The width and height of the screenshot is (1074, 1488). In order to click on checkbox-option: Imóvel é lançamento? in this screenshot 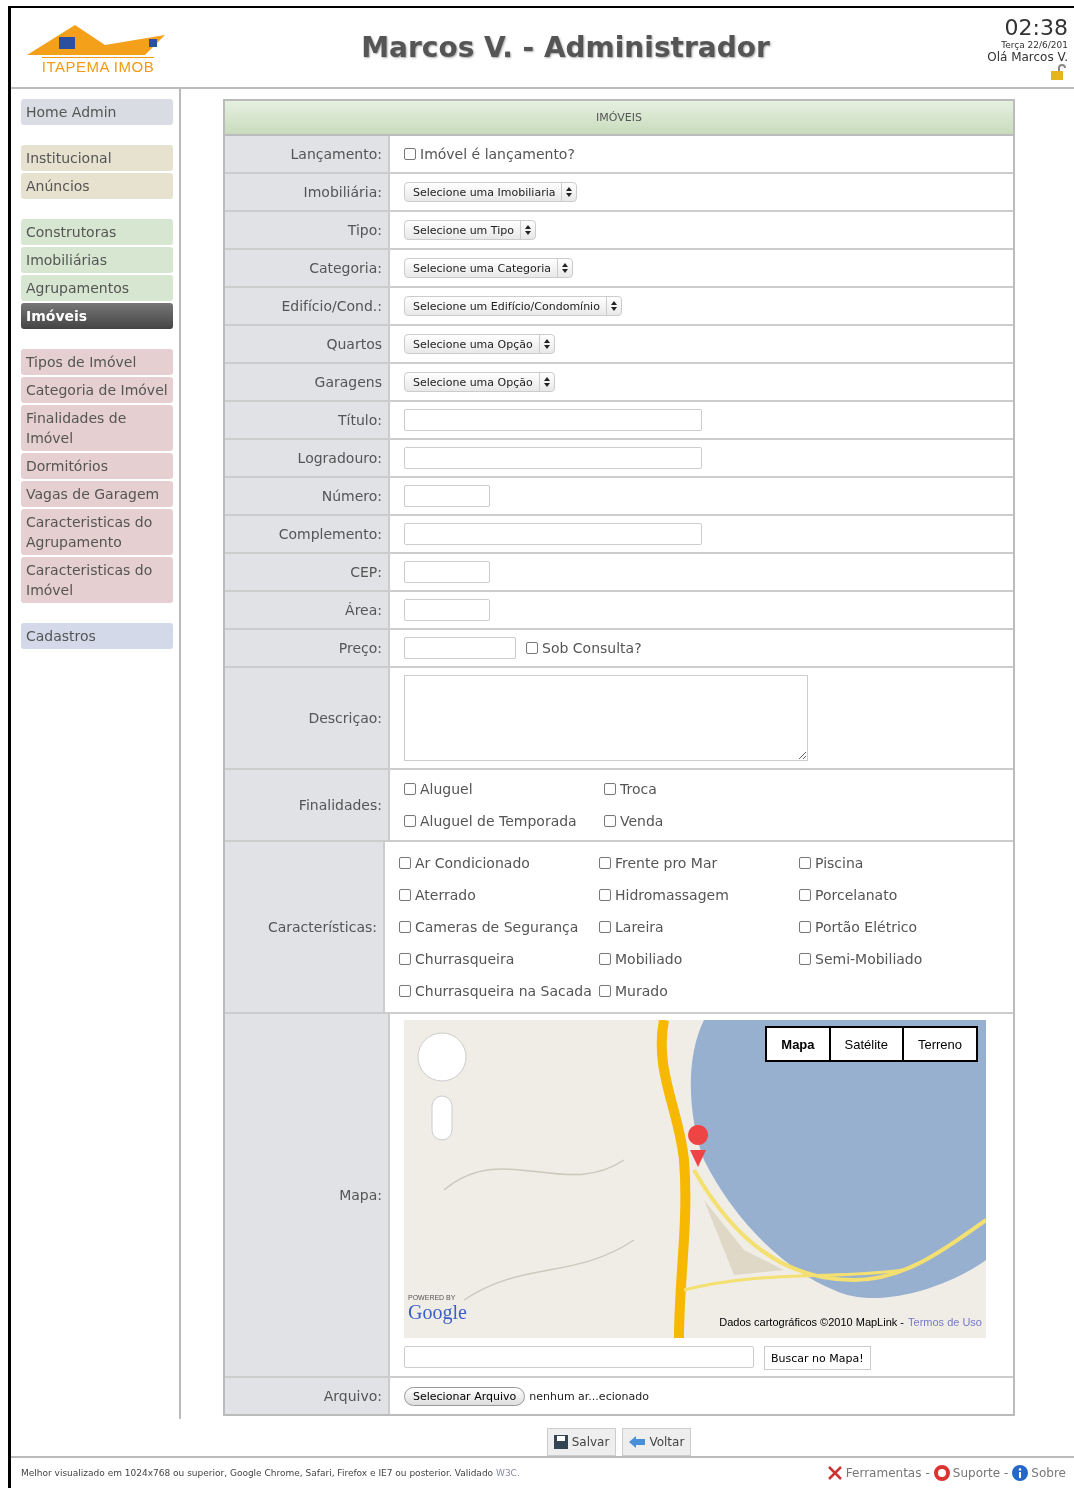, I will do `click(489, 154)`.